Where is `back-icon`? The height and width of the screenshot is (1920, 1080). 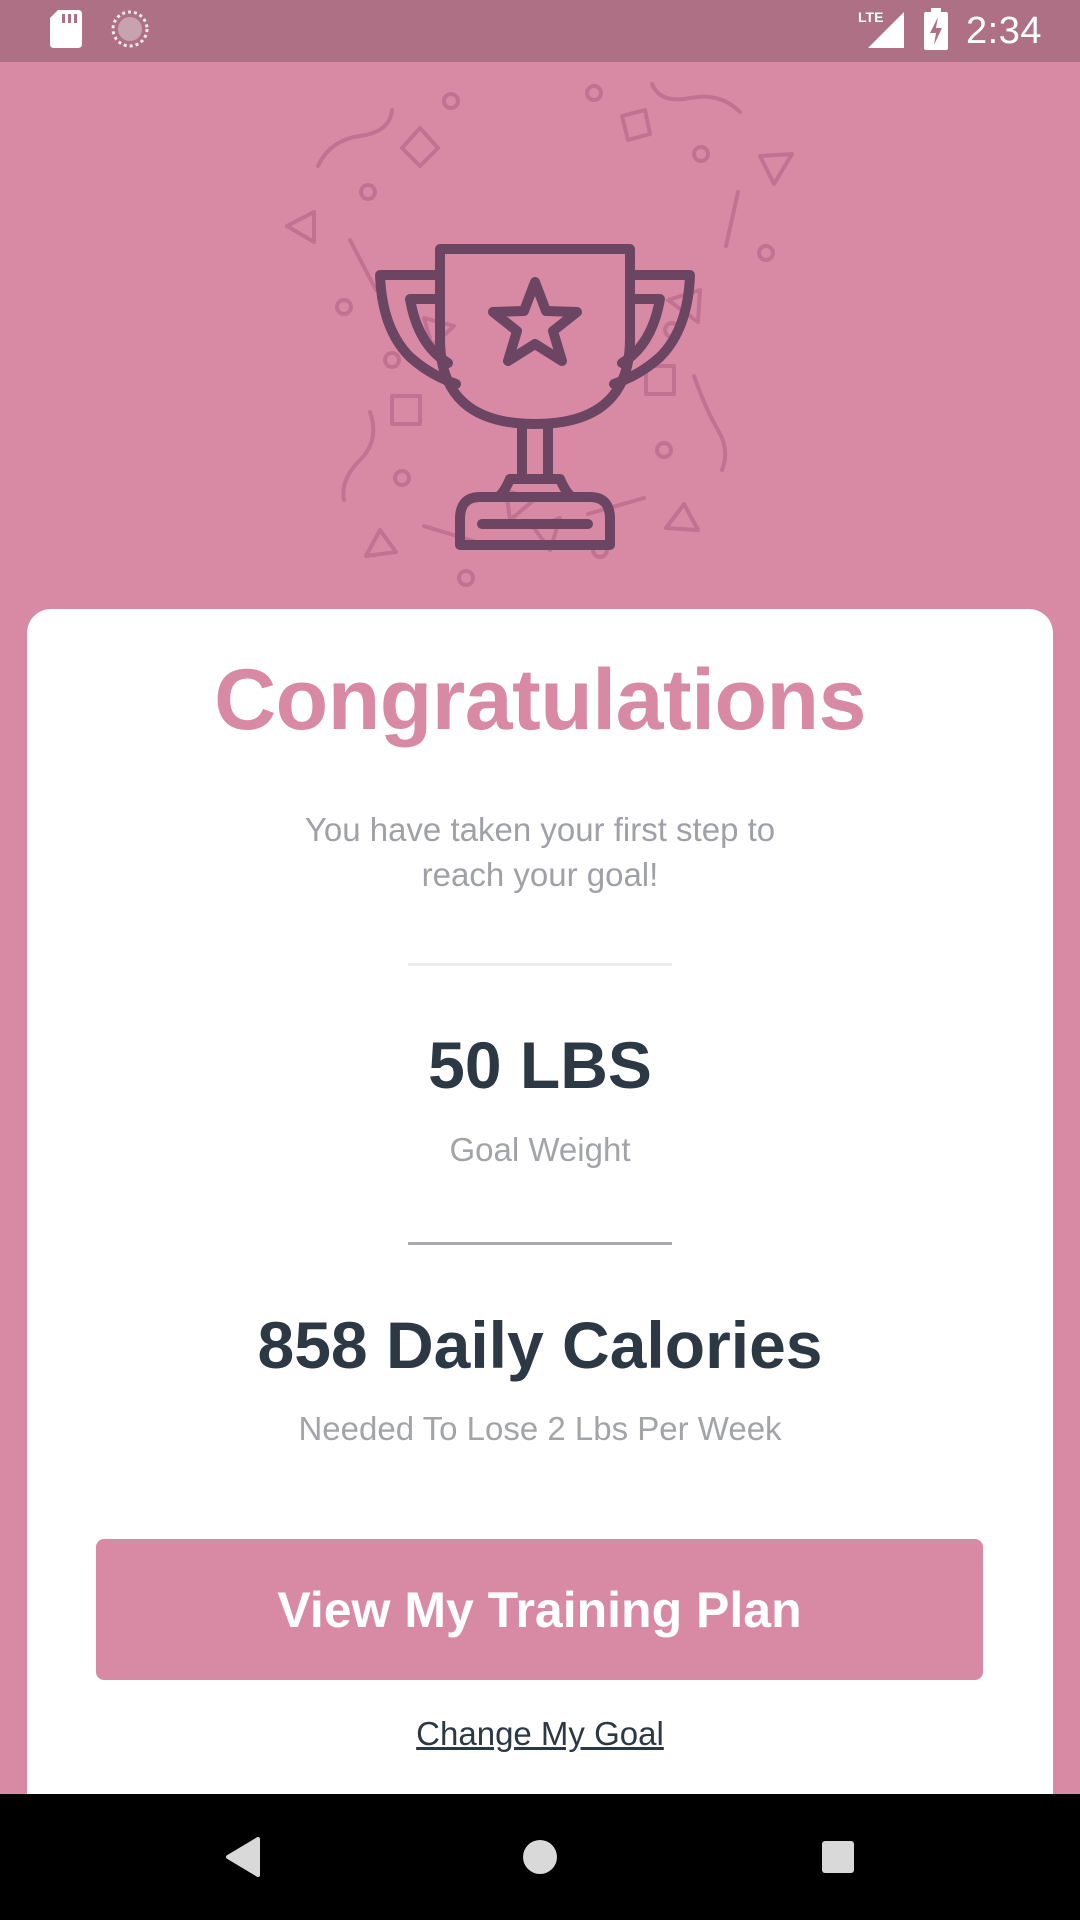
back-icon is located at coordinates (243, 1857).